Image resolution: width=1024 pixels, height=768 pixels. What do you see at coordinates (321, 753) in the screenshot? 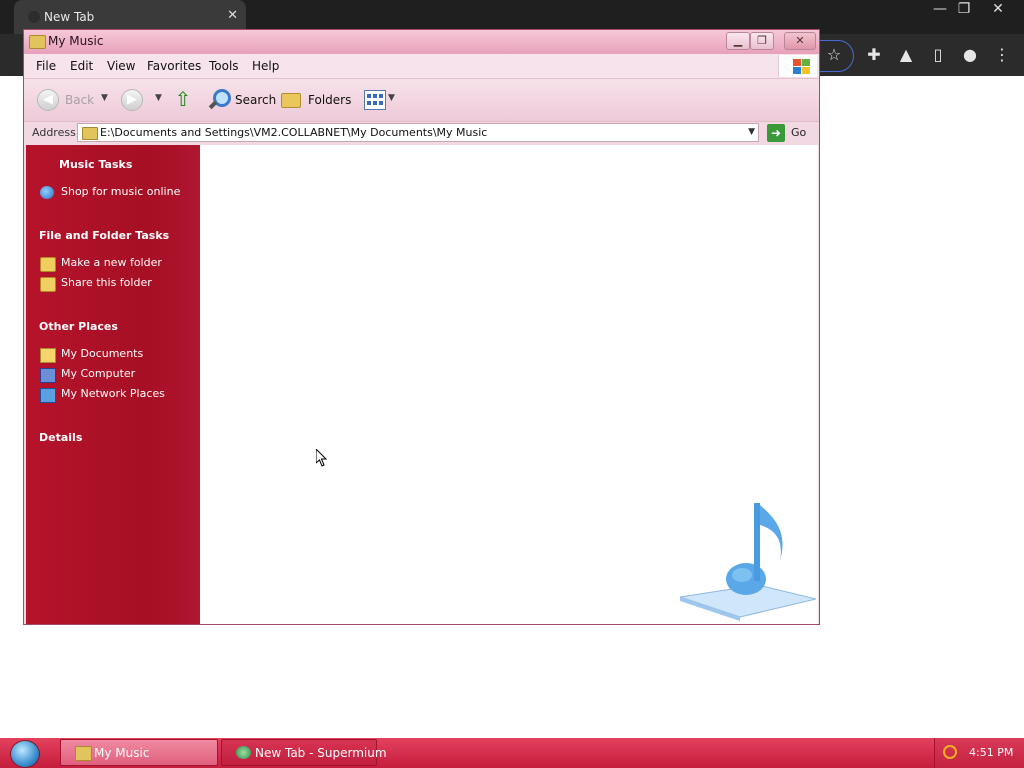
I see `task-label: New Tab - Supermium` at bounding box center [321, 753].